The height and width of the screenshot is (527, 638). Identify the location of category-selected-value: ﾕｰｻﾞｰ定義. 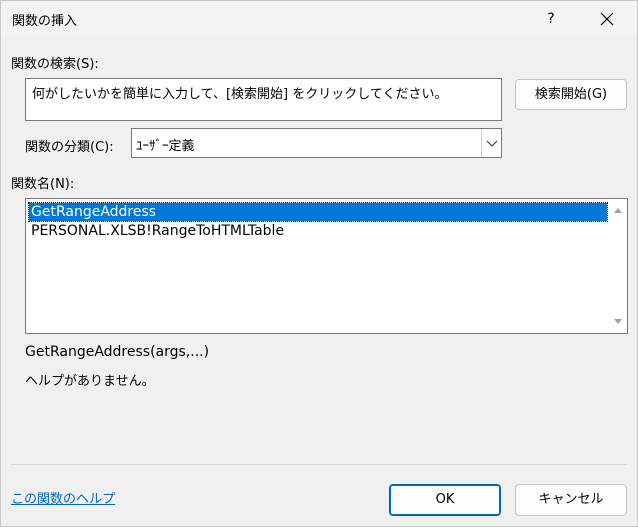
(165, 146).